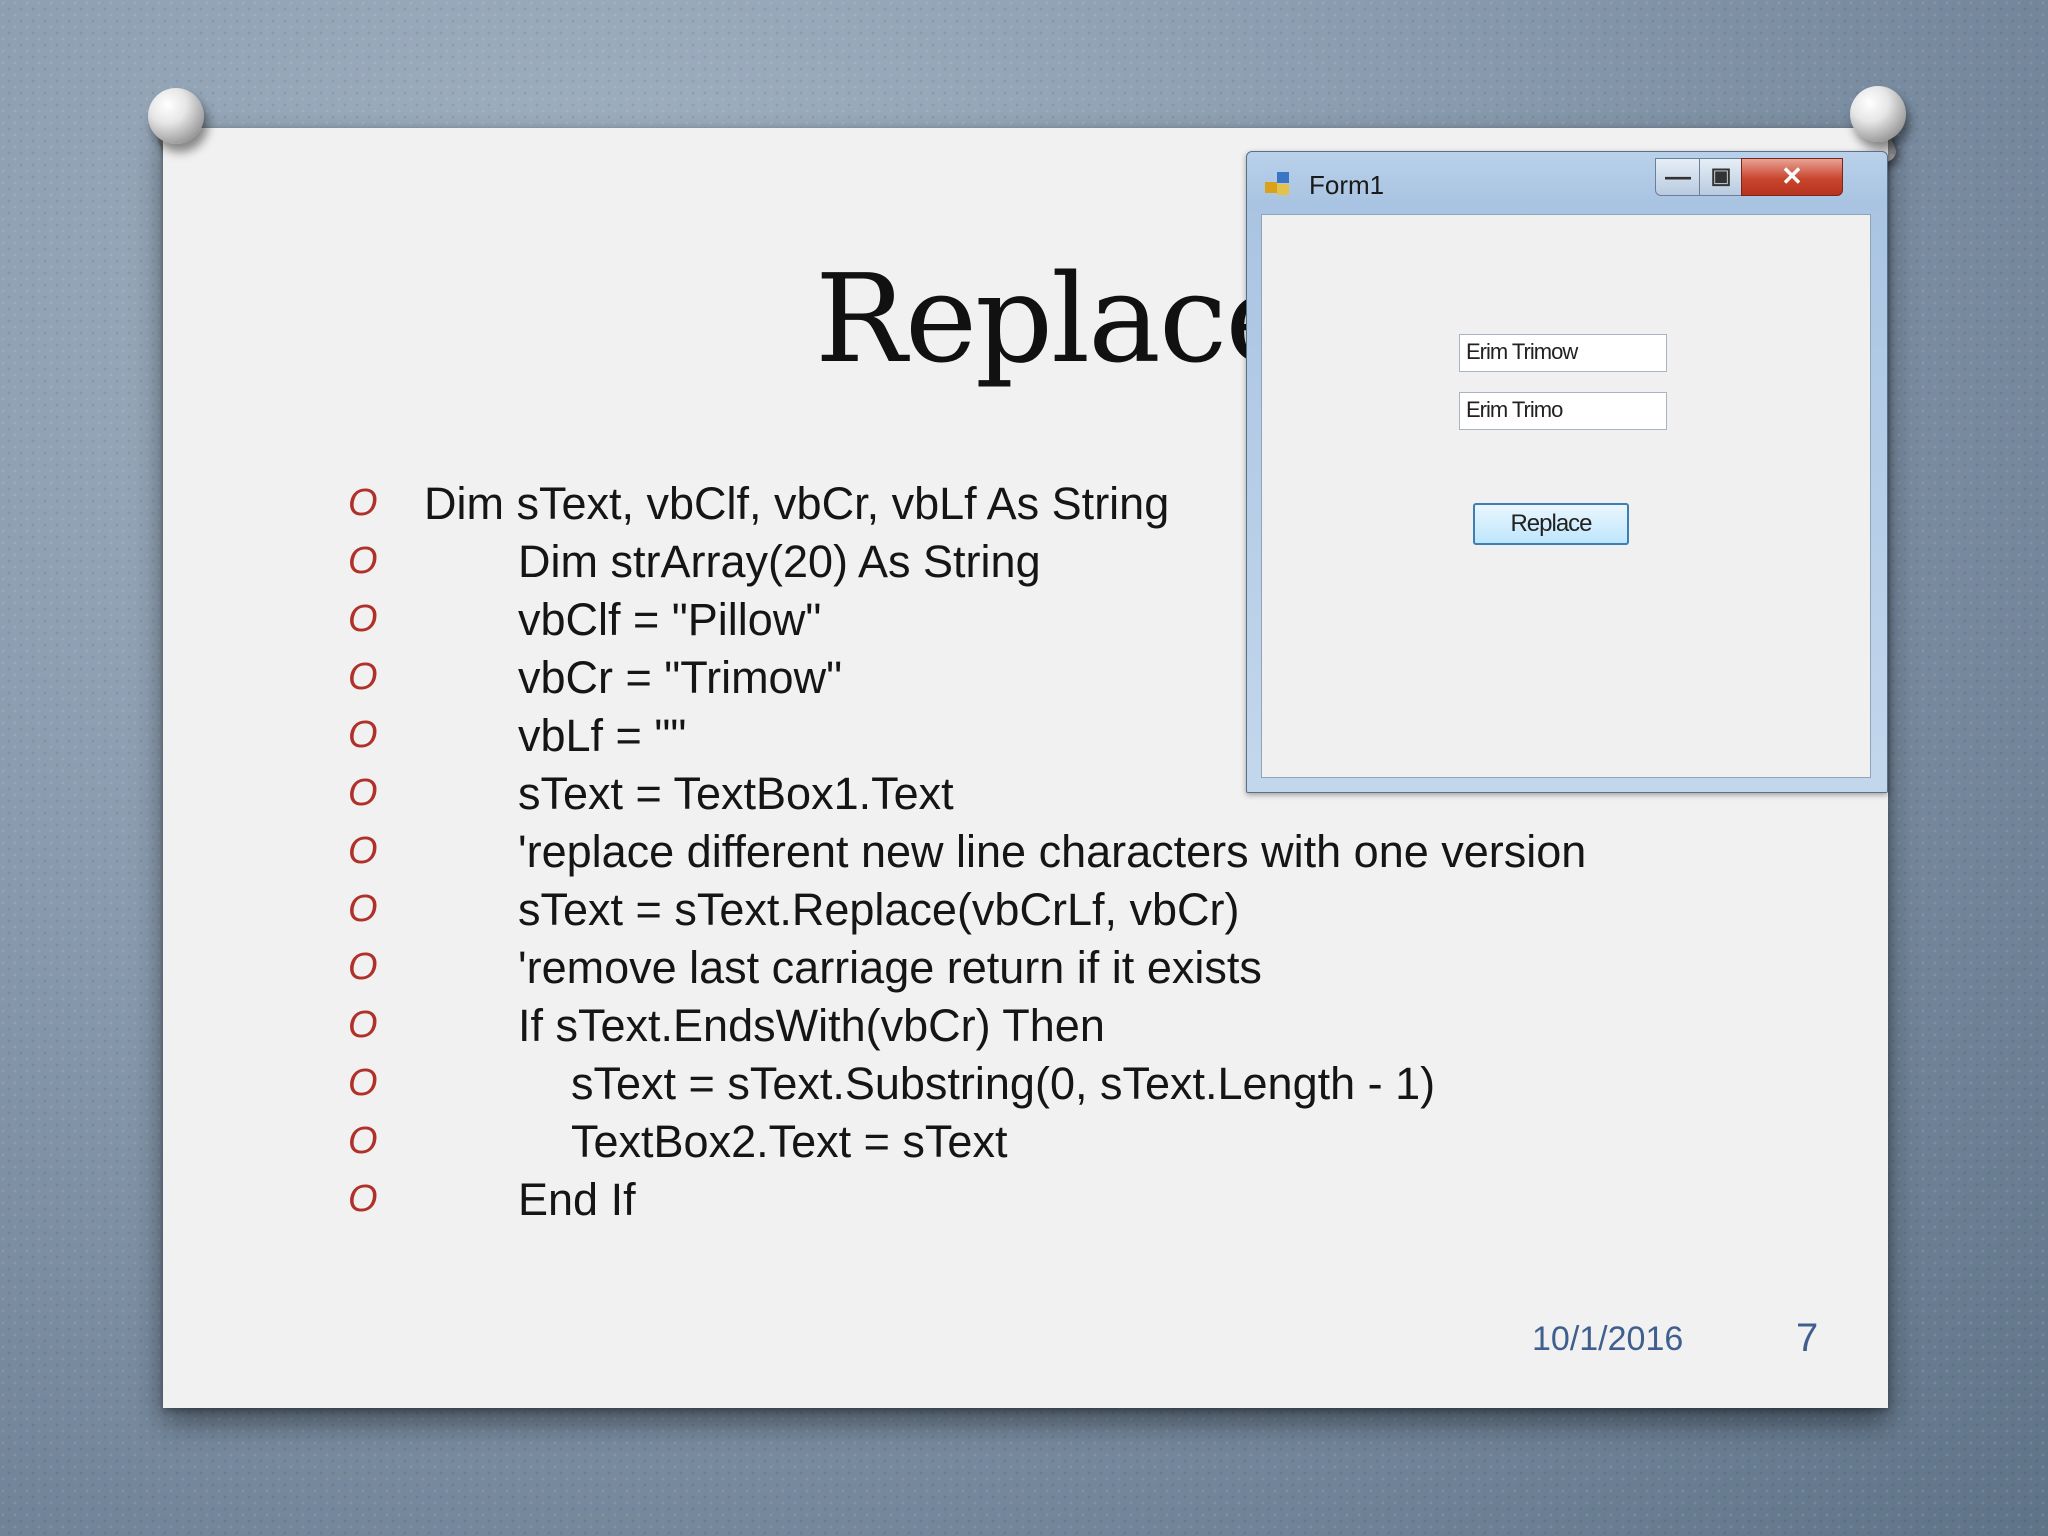  What do you see at coordinates (602, 735) in the screenshot?
I see `code-line-text: vbLf = ""` at bounding box center [602, 735].